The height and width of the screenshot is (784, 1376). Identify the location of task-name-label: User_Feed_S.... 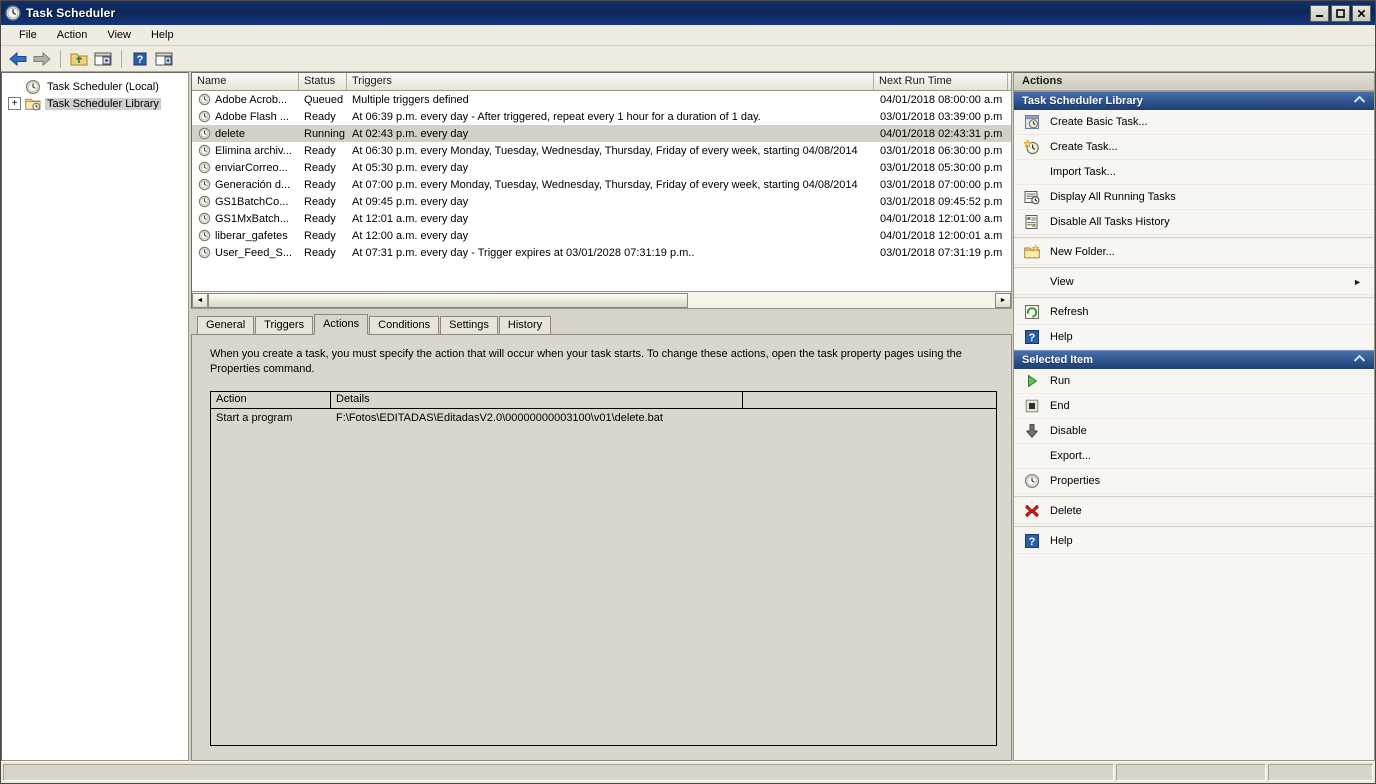
(254, 252).